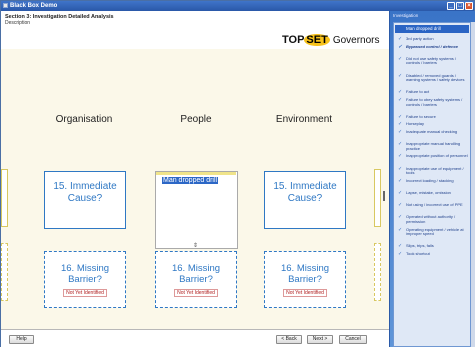  Describe the element at coordinates (433, 254) in the screenshot. I see `cause-list-item: ✓ Took shortcut` at that location.